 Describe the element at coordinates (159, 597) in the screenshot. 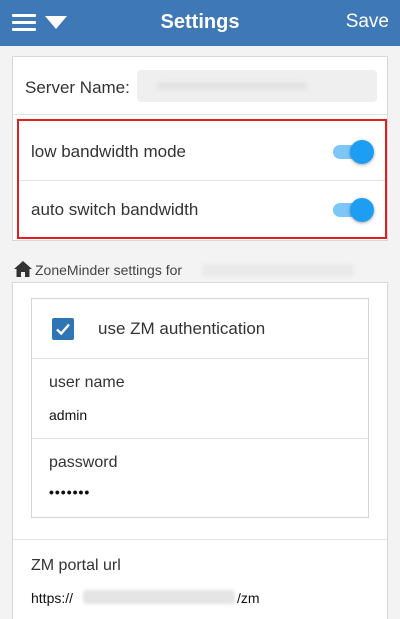

I see `redacted-host` at that location.